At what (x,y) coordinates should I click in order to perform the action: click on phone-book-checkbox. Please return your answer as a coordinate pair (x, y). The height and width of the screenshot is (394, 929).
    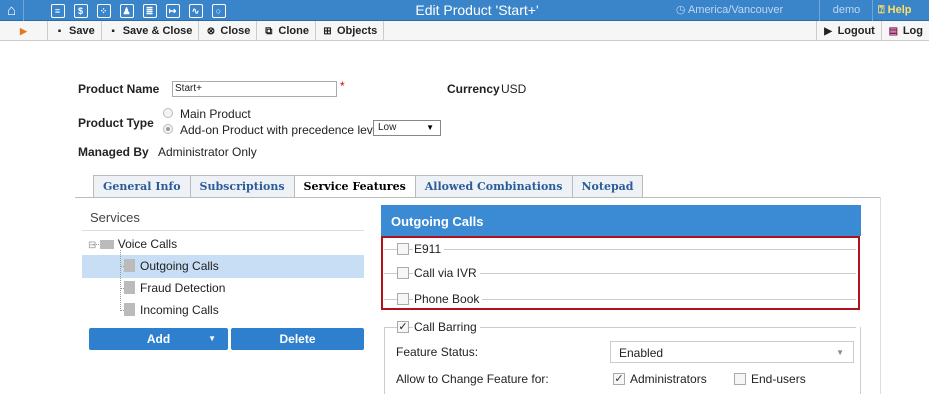
    Looking at the image, I should click on (403, 299).